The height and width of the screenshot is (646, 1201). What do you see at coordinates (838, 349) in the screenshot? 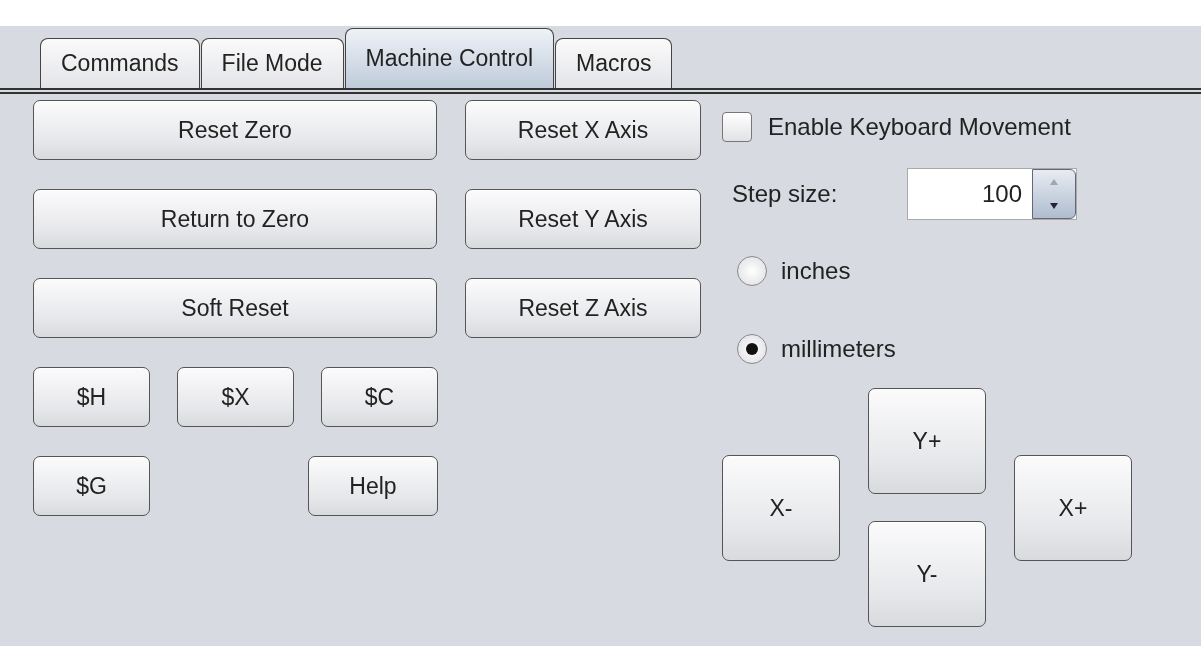
I see `radio-label: millimeters` at bounding box center [838, 349].